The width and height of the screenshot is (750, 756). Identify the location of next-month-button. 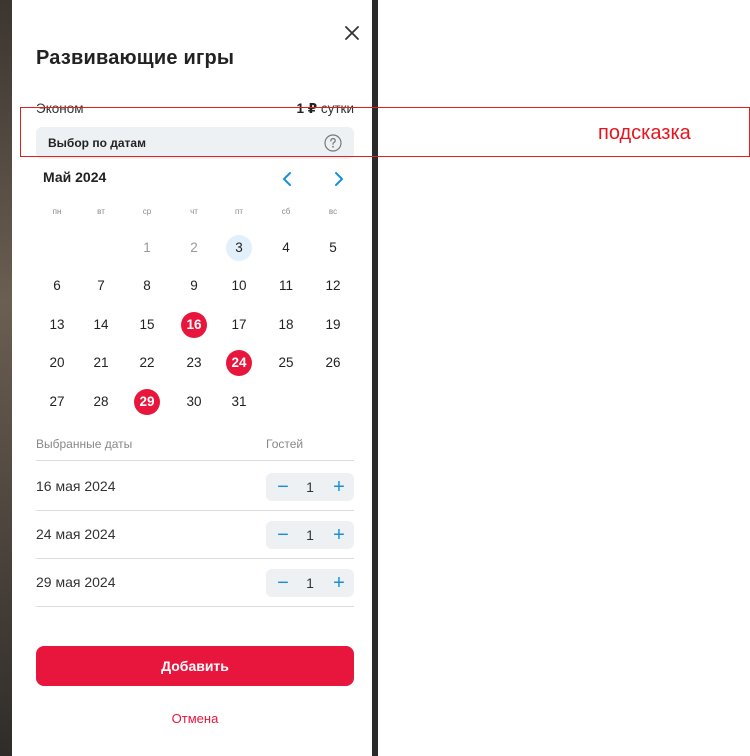
(338, 179).